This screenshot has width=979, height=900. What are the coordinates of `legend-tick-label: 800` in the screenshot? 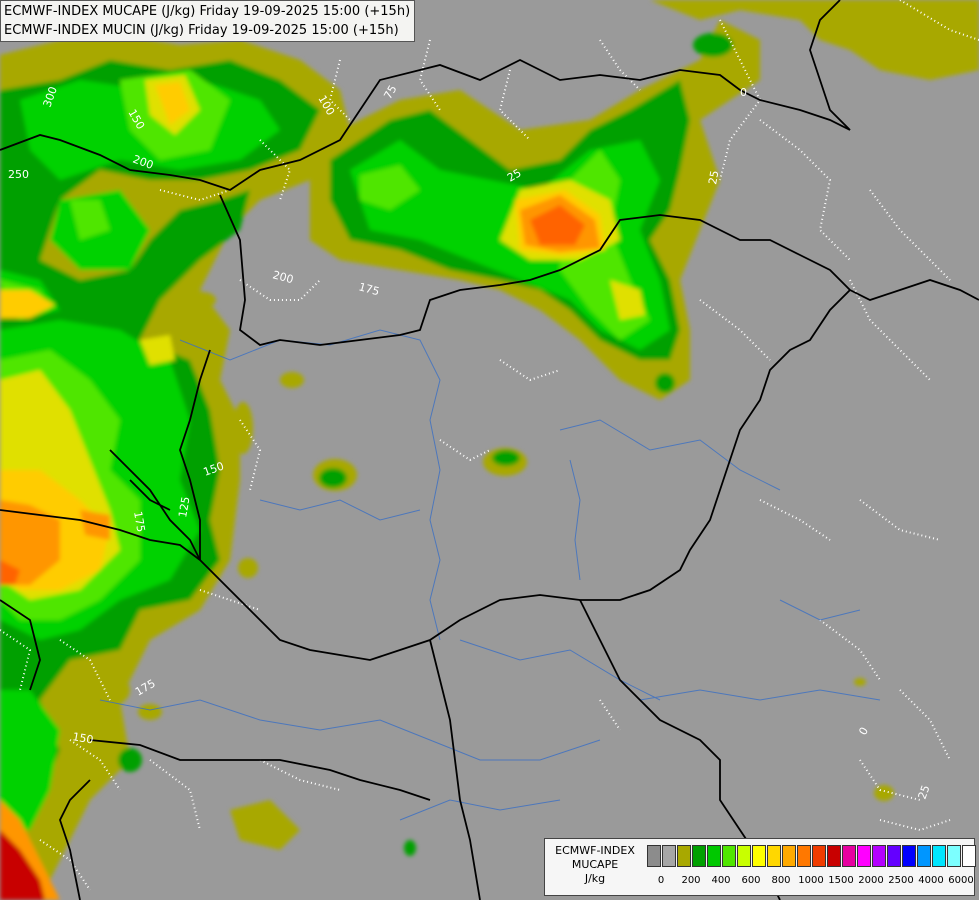 It's located at (781, 880).